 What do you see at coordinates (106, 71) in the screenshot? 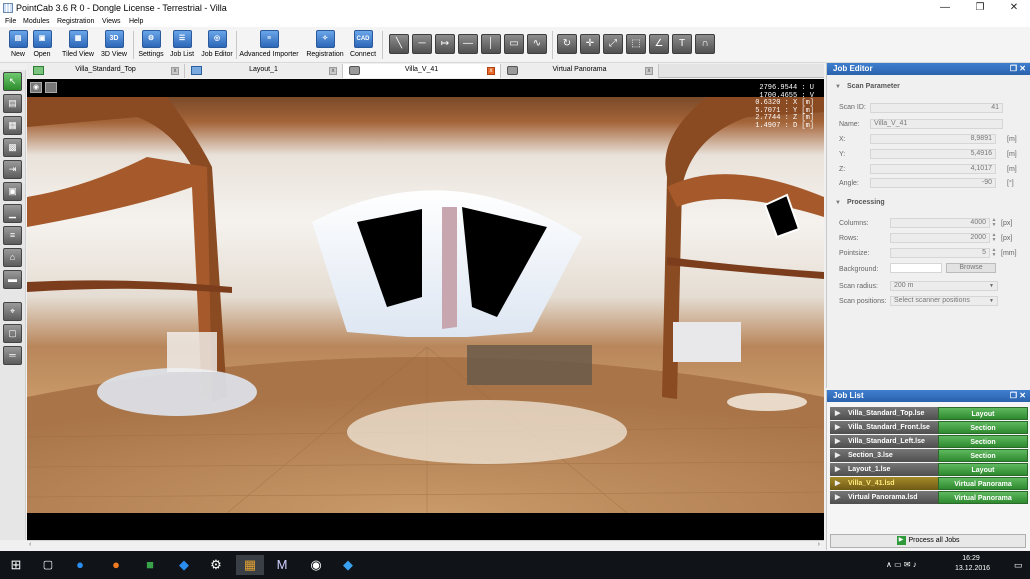
I see `tab-villa-standard-top: Villa_Standard_Top x` at bounding box center [106, 71].